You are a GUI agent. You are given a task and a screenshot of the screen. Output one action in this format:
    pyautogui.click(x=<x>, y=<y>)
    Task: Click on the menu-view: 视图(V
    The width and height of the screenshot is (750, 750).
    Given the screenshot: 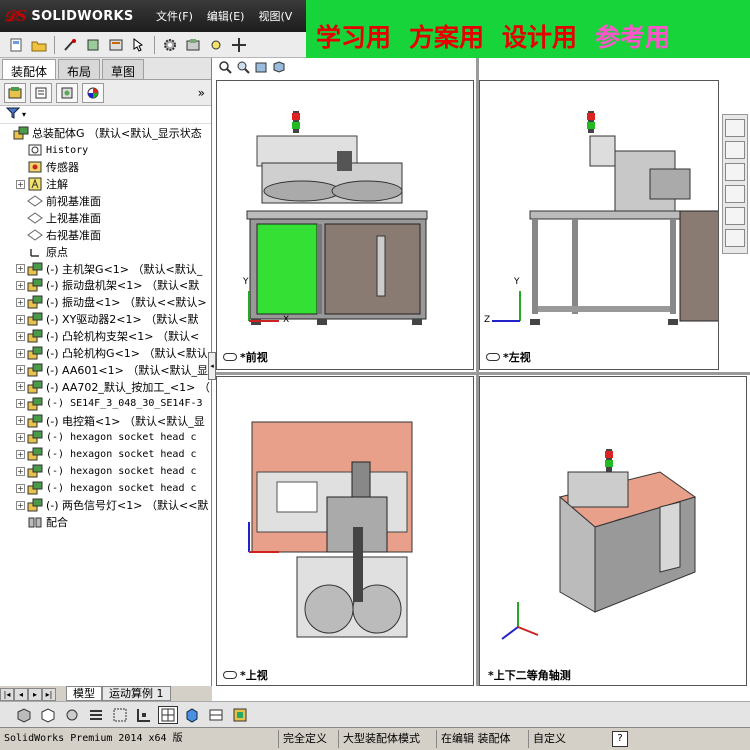 What is the action you would take?
    pyautogui.click(x=275, y=16)
    